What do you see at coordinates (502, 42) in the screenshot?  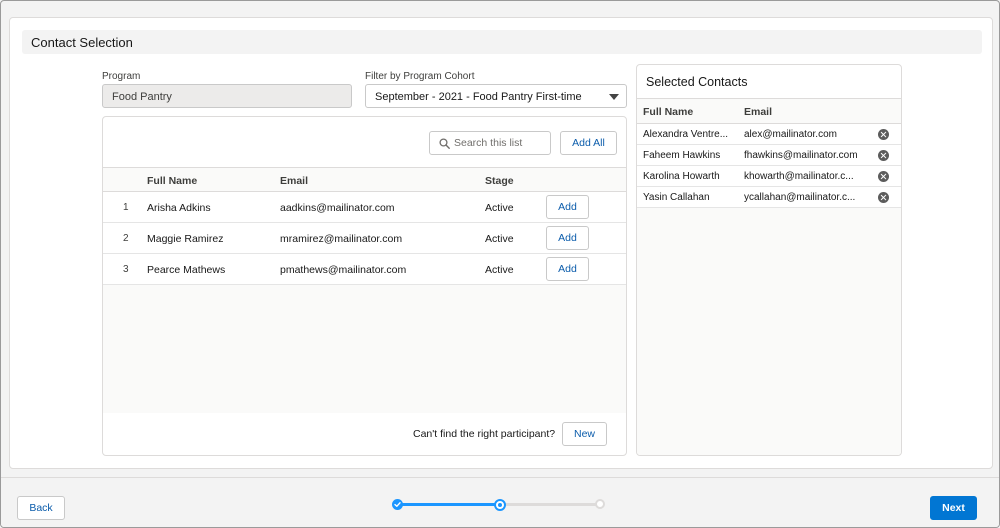 I see `card-header: Contact Selection` at bounding box center [502, 42].